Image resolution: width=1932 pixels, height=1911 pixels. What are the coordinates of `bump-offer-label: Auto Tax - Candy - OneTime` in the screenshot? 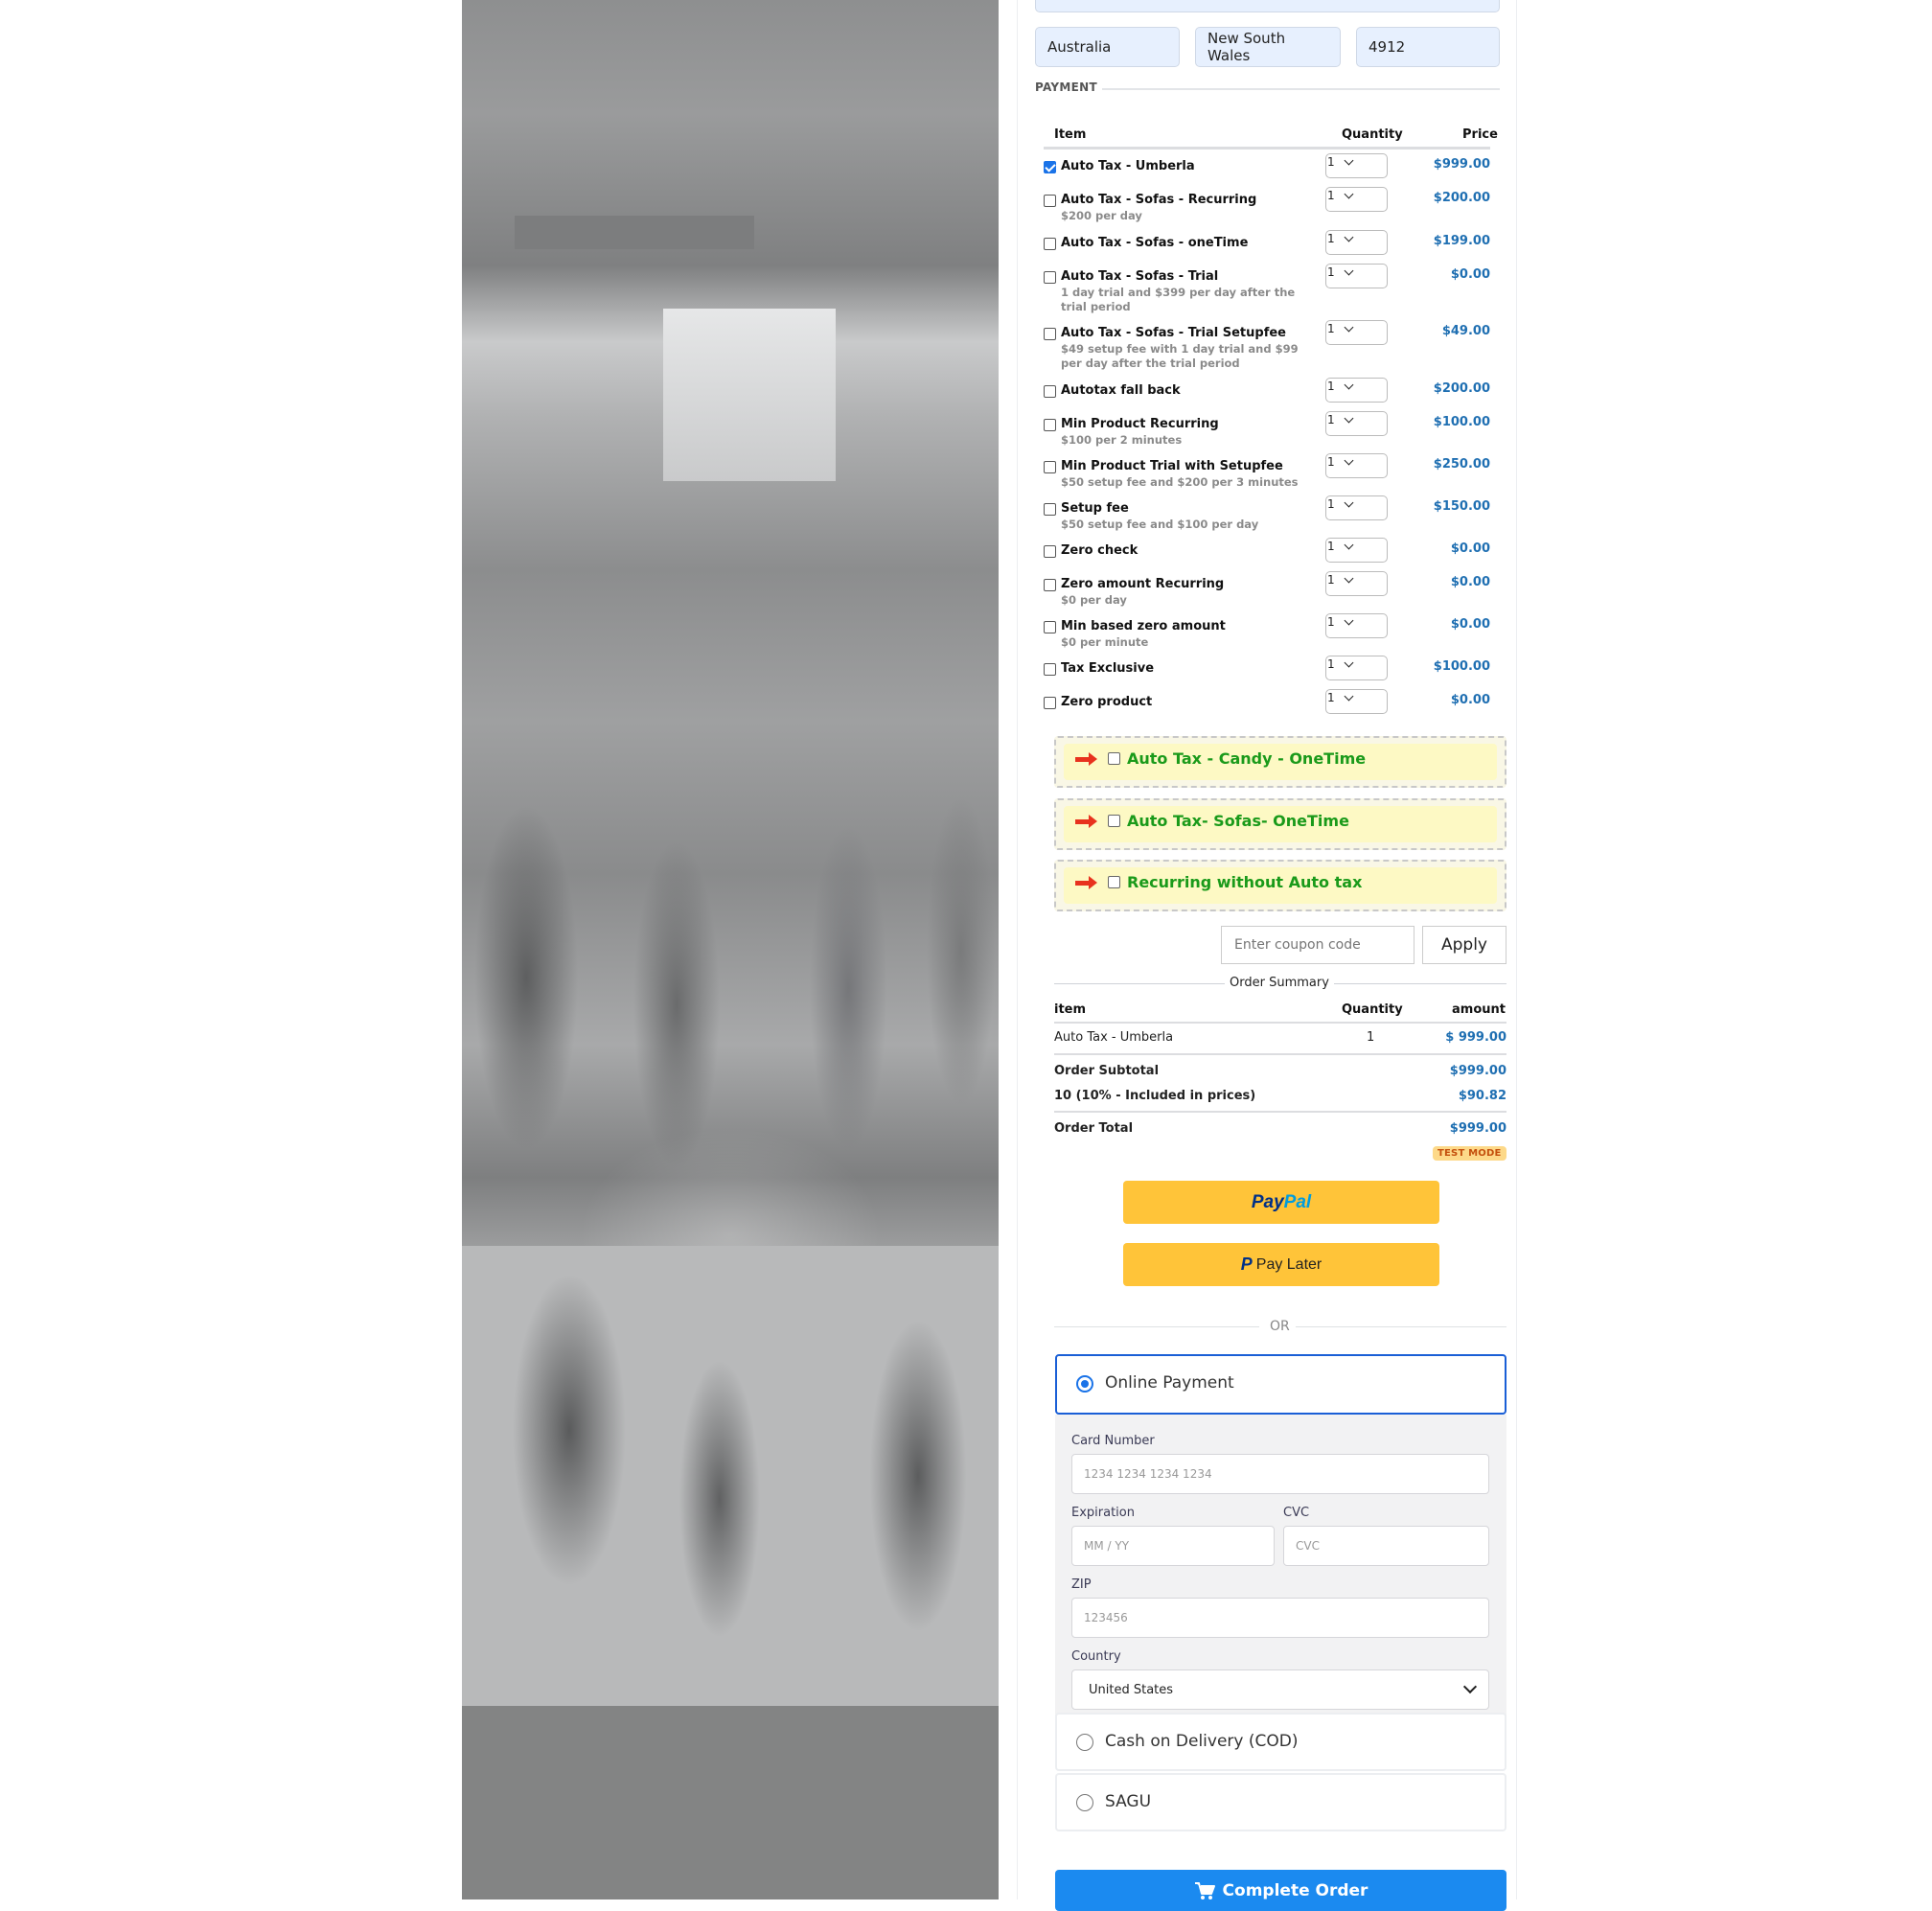 It's located at (1247, 758).